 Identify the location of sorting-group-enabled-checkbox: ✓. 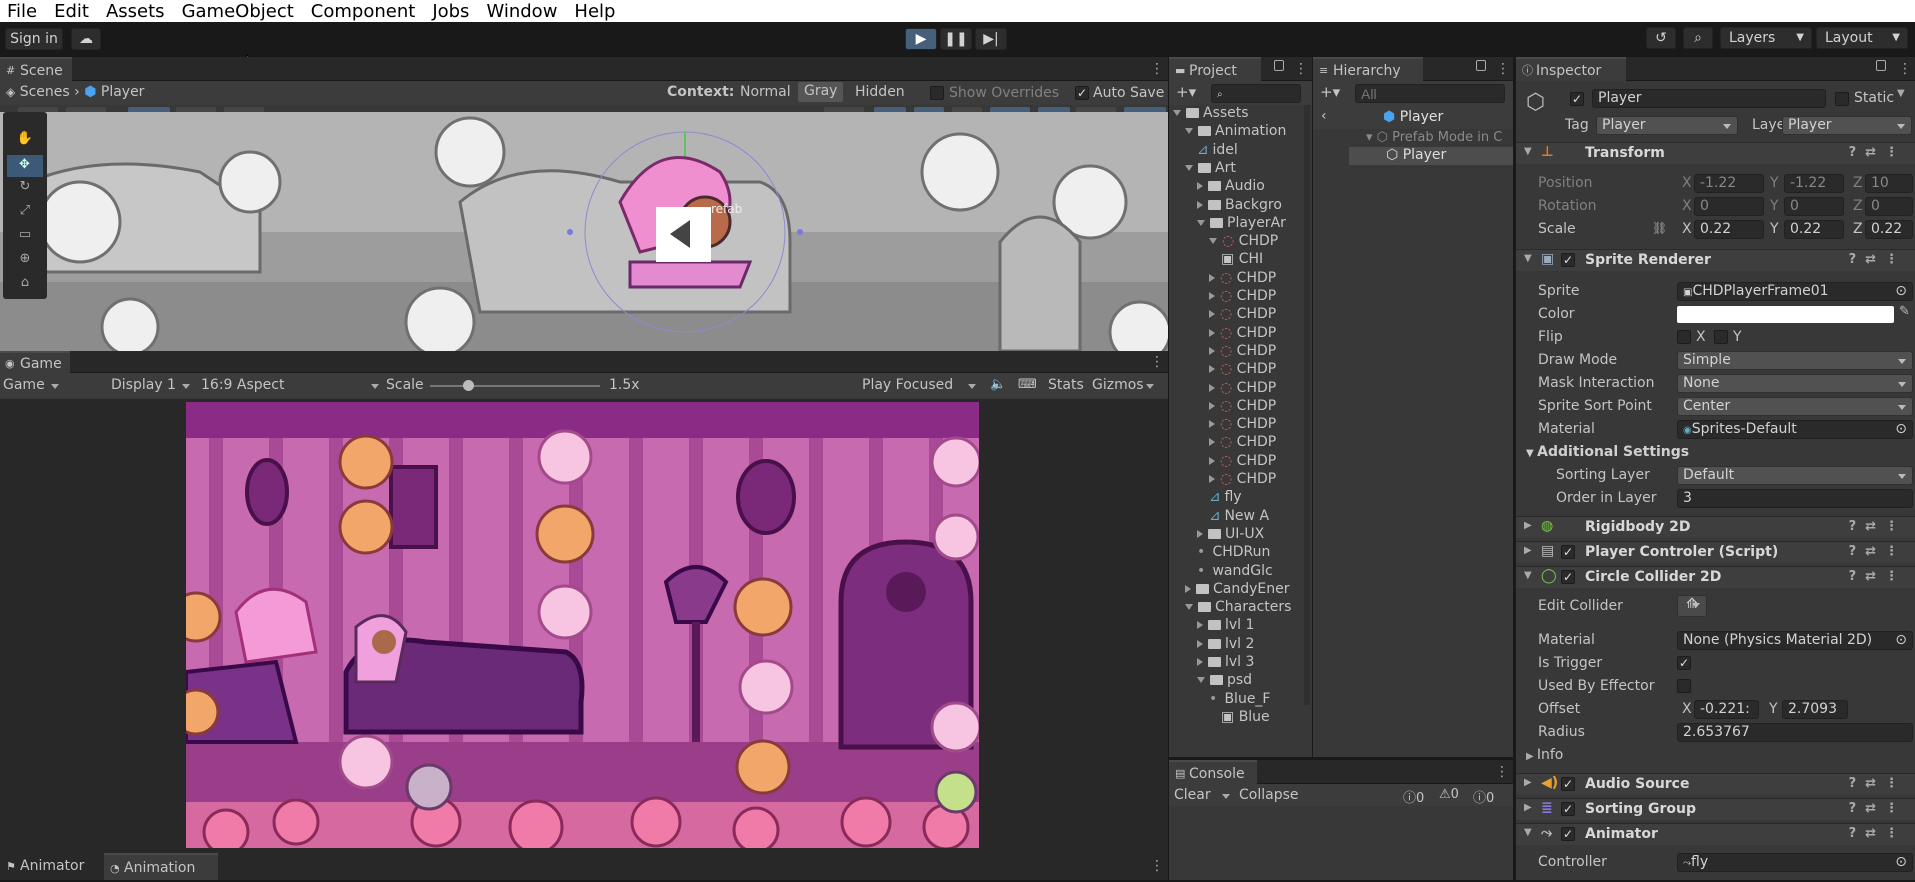
(1568, 809).